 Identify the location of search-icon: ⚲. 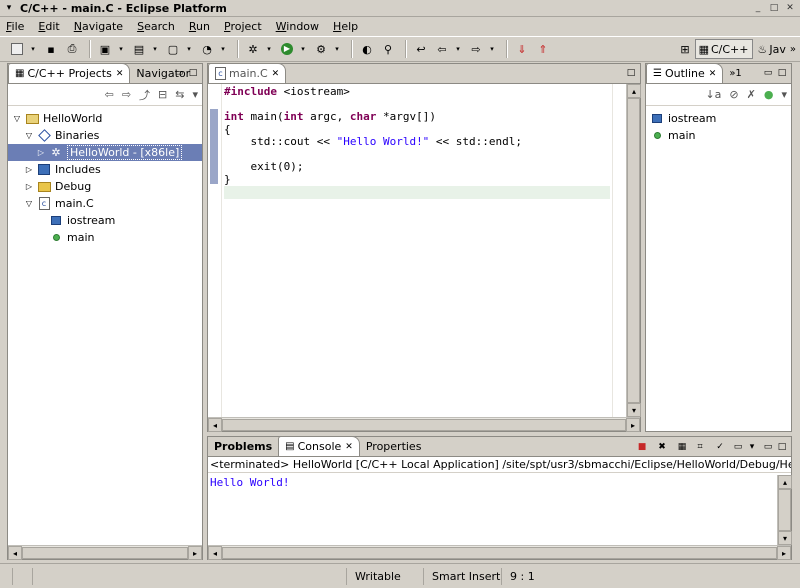
(388, 49).